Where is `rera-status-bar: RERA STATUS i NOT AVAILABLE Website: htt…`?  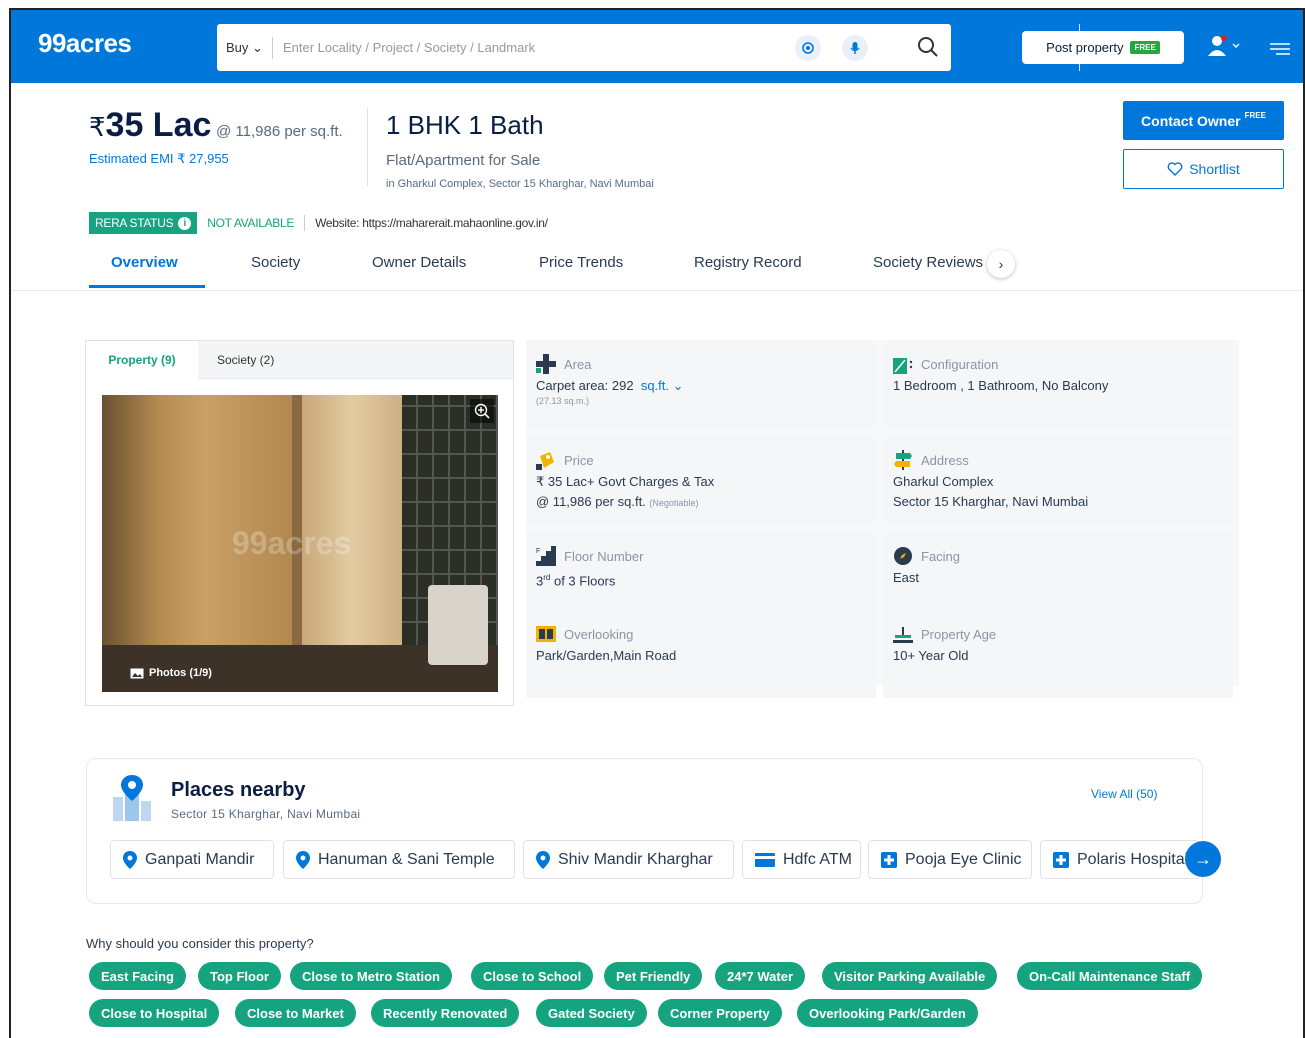 rera-status-bar: RERA STATUS i NOT AVAILABLE Website: htt… is located at coordinates (318, 223).